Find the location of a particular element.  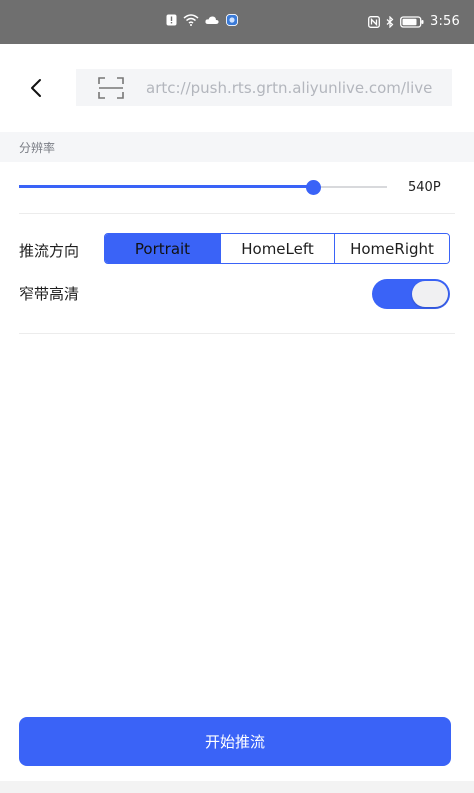

orientation-option-homeright: HomeRight is located at coordinates (392, 248).